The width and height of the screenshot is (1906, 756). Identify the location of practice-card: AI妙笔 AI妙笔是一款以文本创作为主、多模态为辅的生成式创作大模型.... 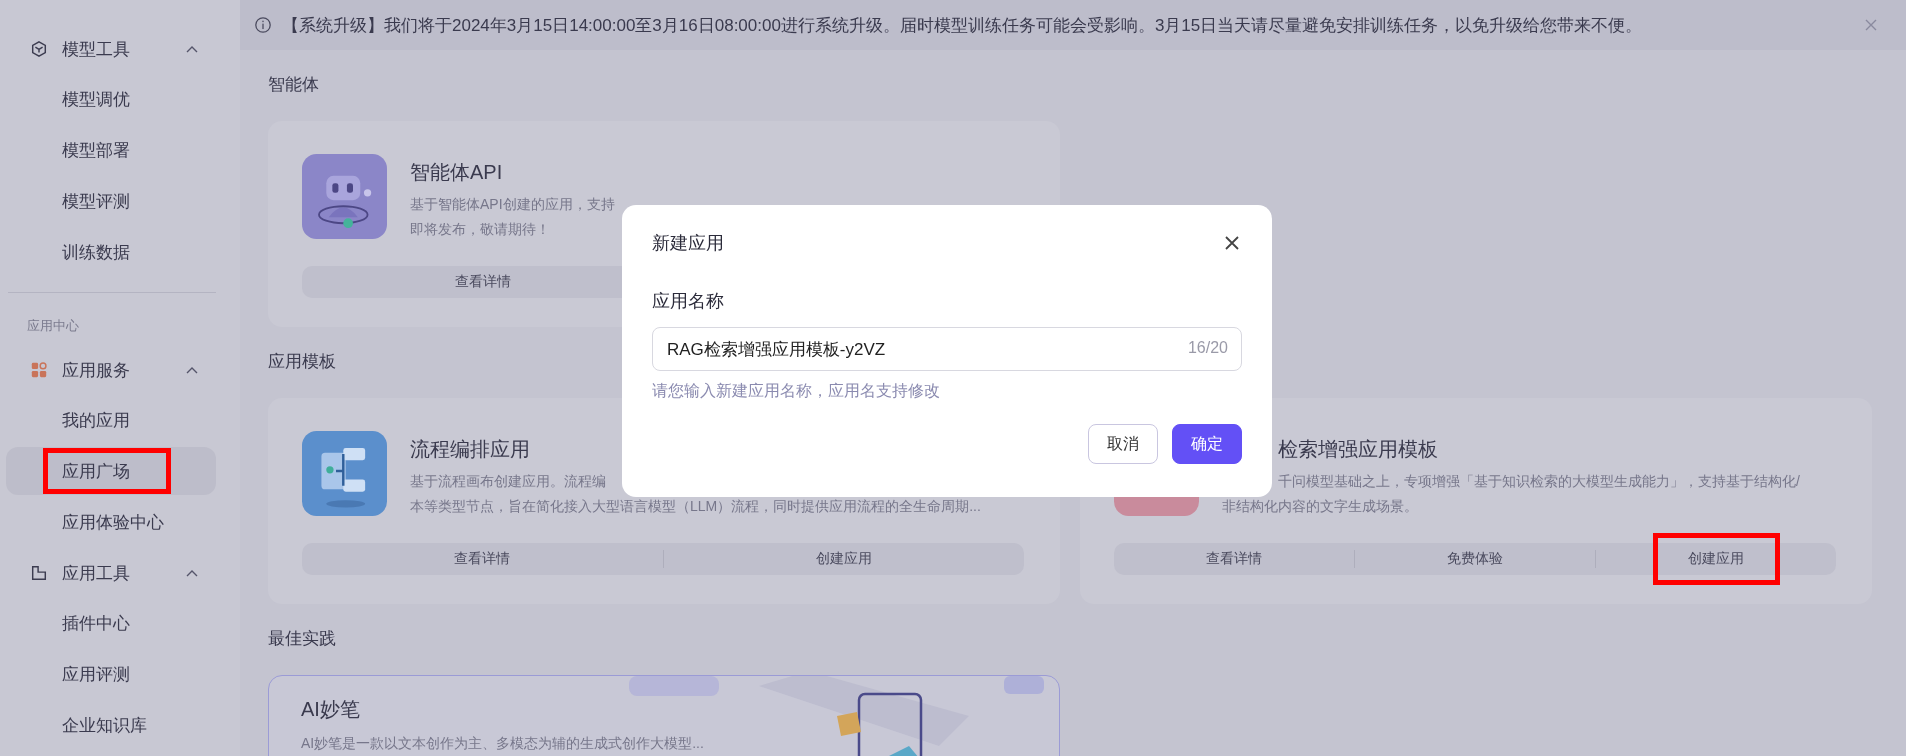
(664, 715).